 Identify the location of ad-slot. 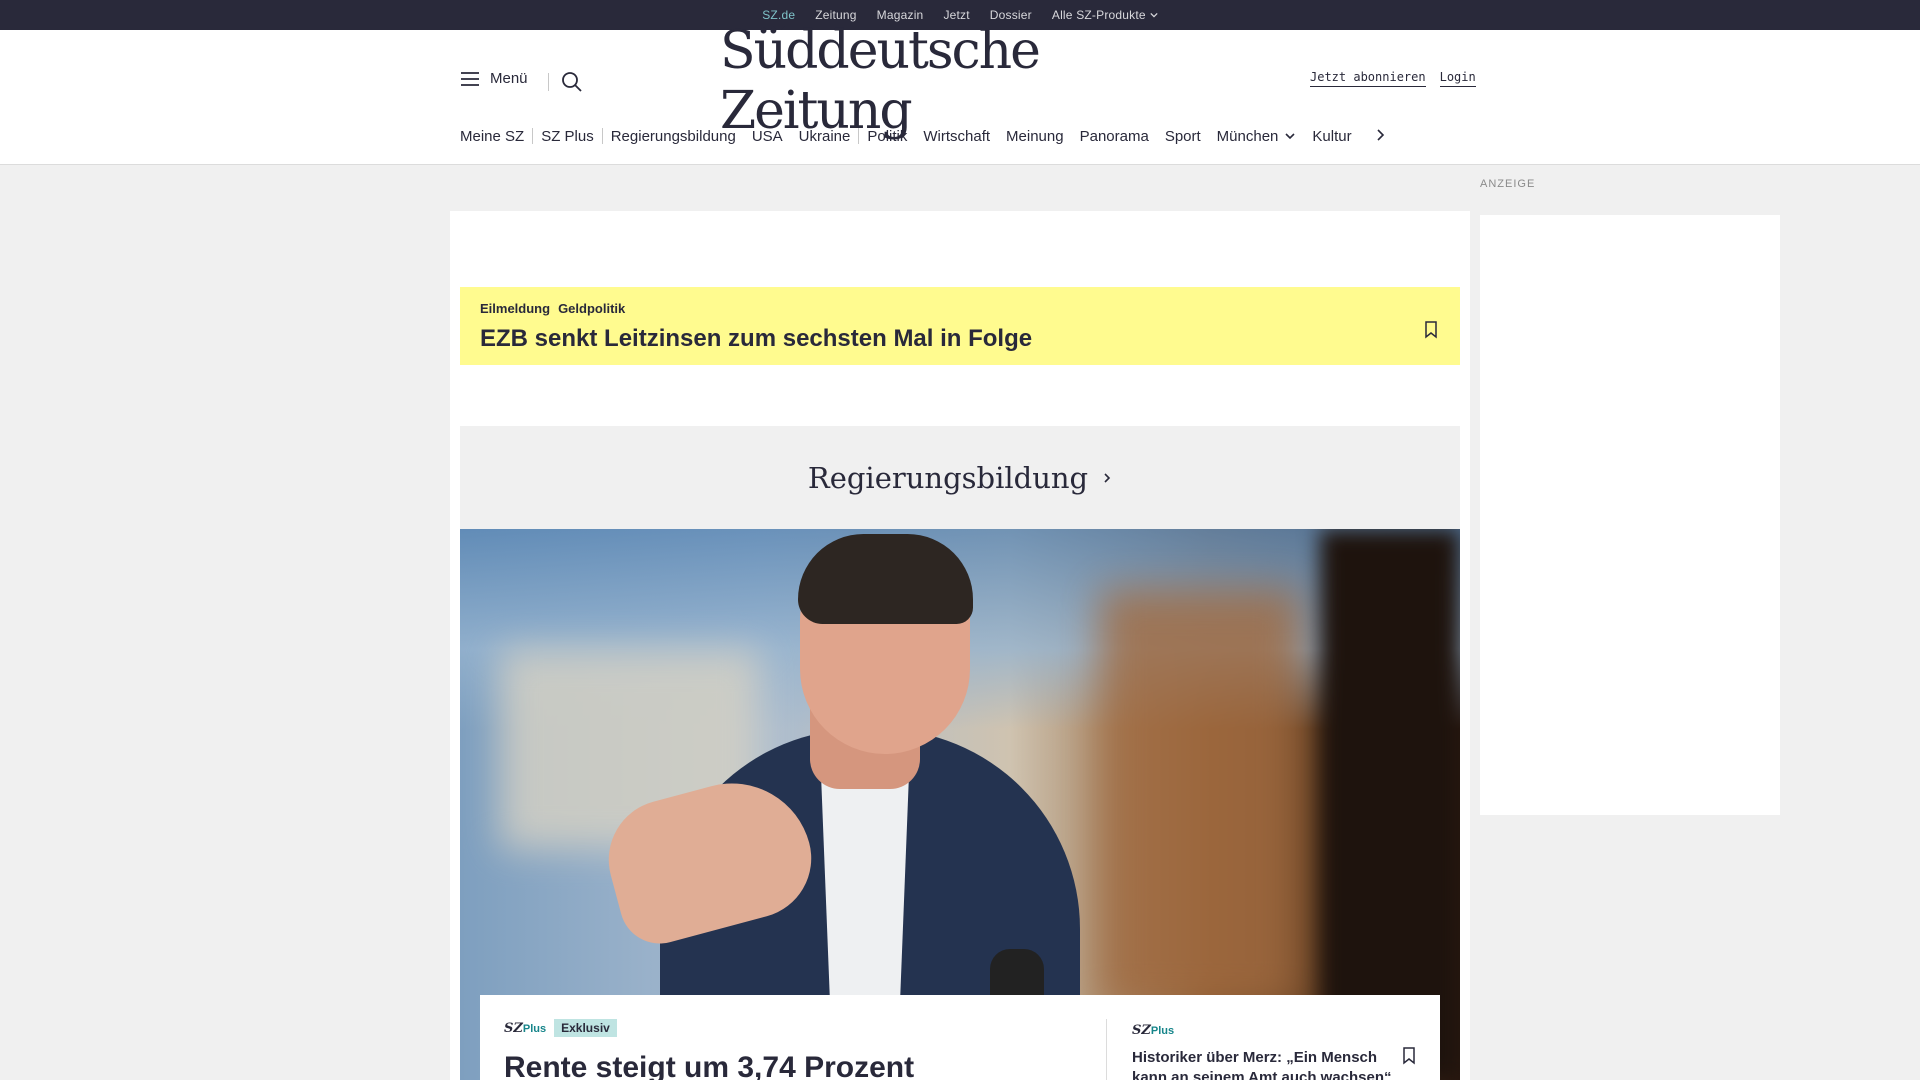
(1630, 515).